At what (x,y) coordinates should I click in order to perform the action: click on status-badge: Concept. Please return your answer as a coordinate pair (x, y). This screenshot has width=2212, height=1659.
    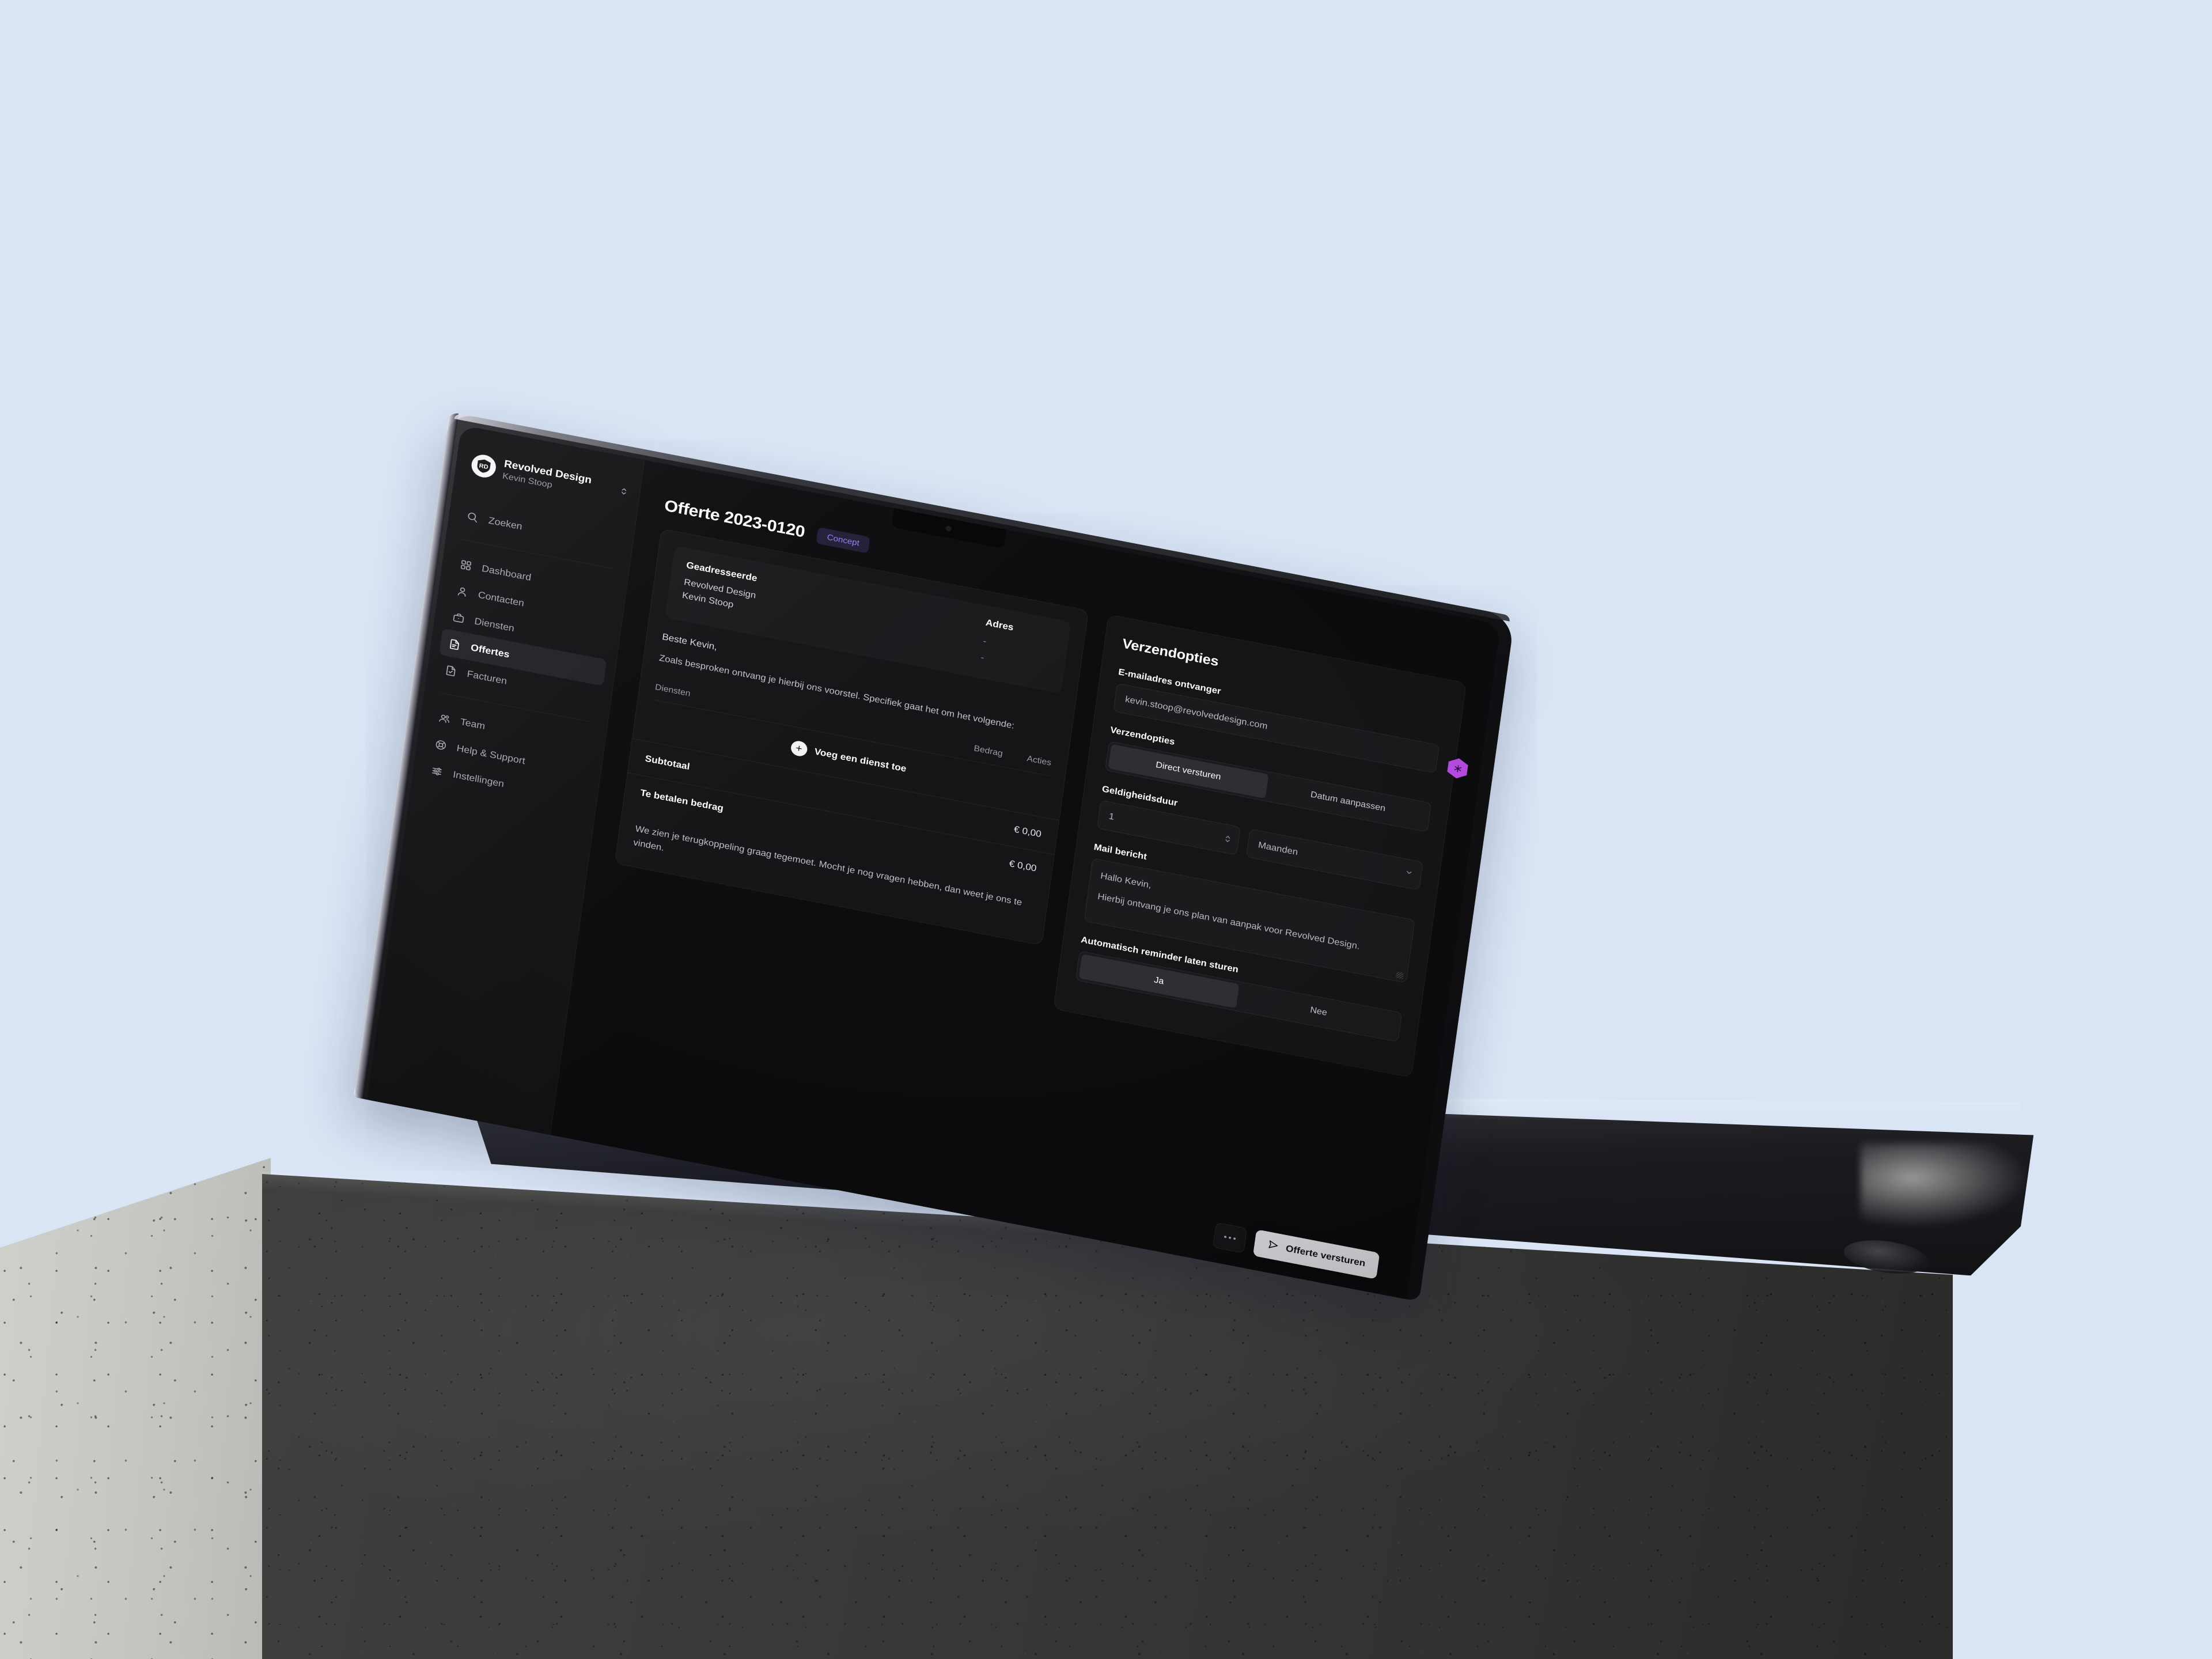
    Looking at the image, I should click on (843, 540).